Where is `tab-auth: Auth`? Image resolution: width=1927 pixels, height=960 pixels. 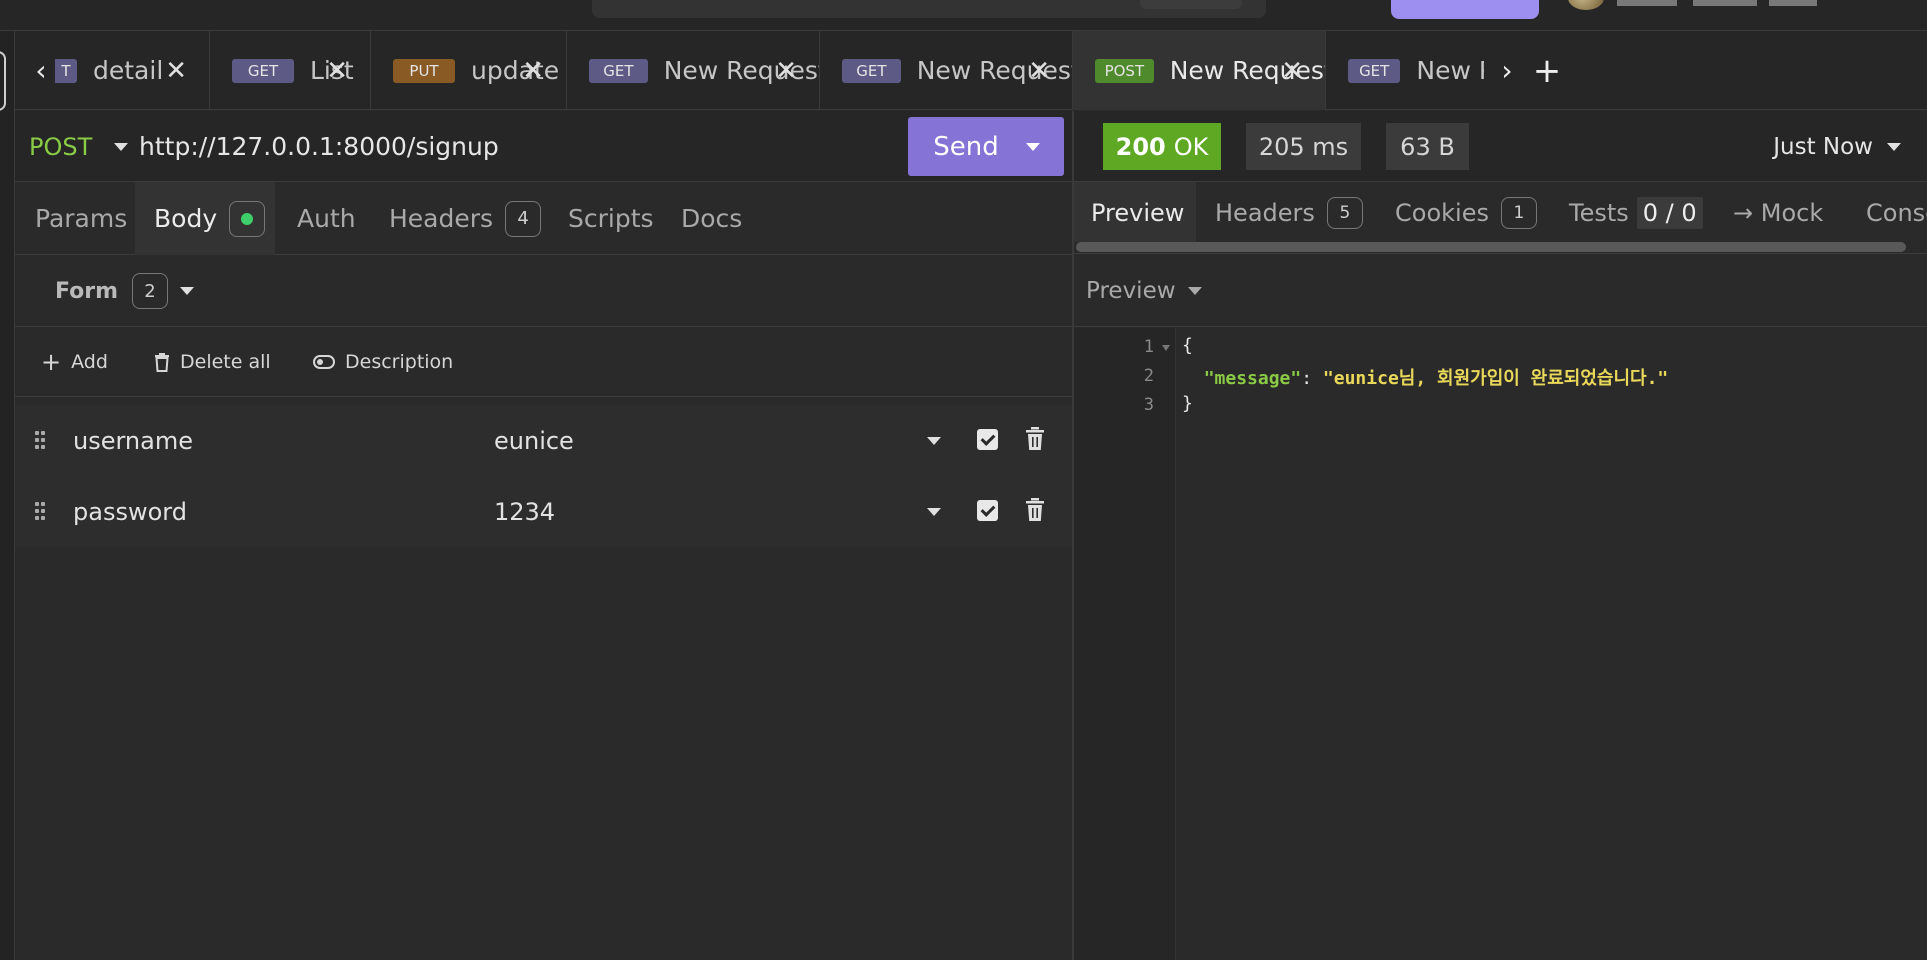
tab-auth: Auth is located at coordinates (342, 218).